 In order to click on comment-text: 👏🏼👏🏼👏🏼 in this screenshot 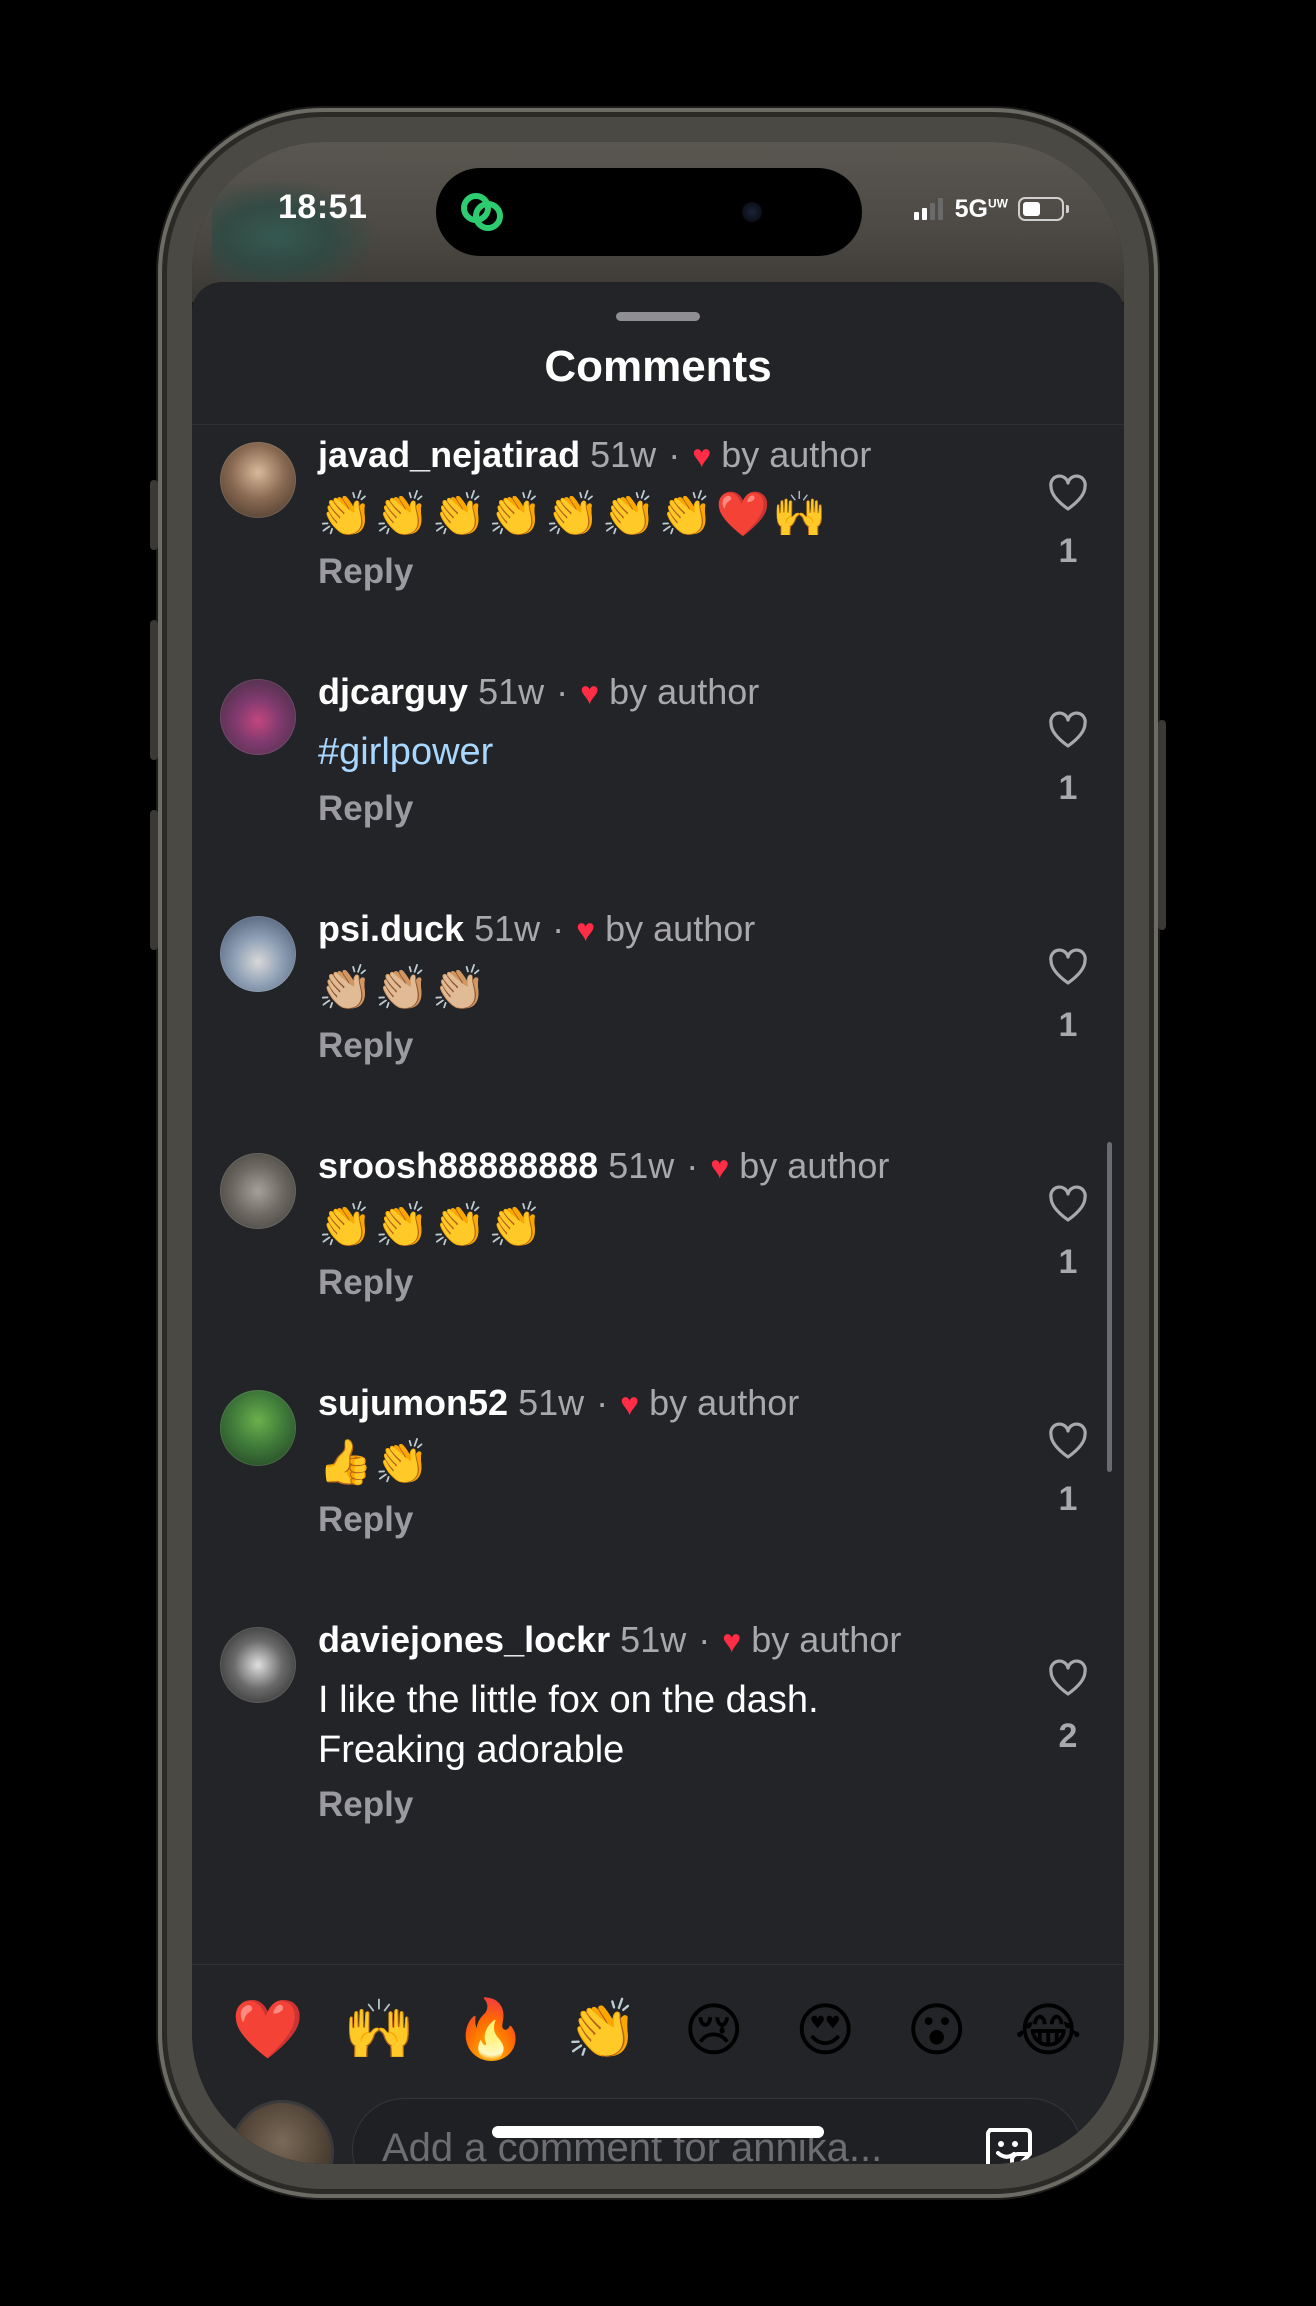, I will do `click(403, 988)`.